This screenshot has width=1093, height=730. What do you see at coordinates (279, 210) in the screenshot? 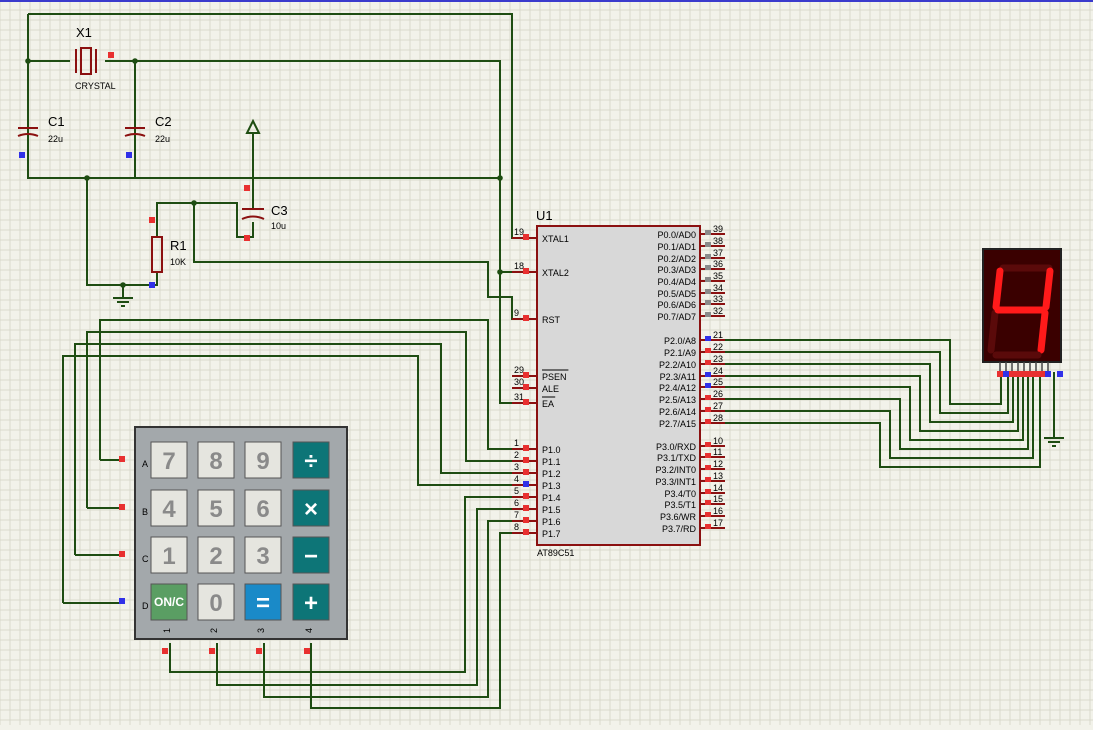
I see `capacitor-c3-ref: C3` at bounding box center [279, 210].